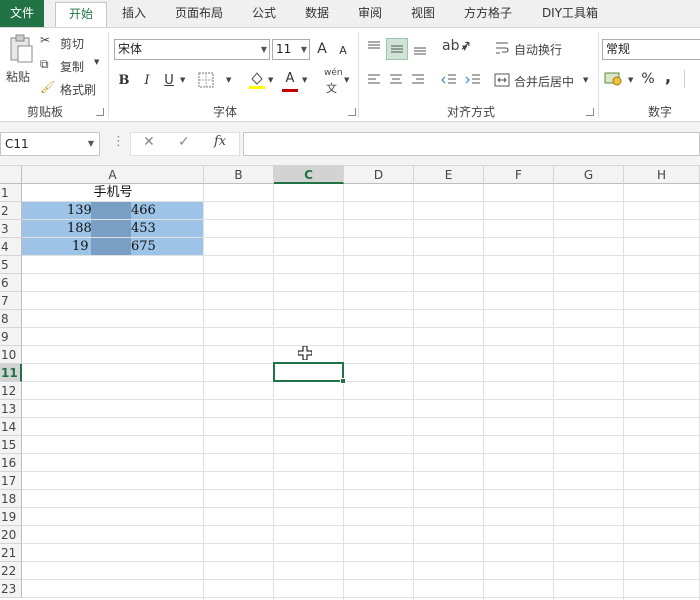 This screenshot has height=600, width=700. Describe the element at coordinates (449, 81) in the screenshot. I see `decrease-indent-icon` at that location.